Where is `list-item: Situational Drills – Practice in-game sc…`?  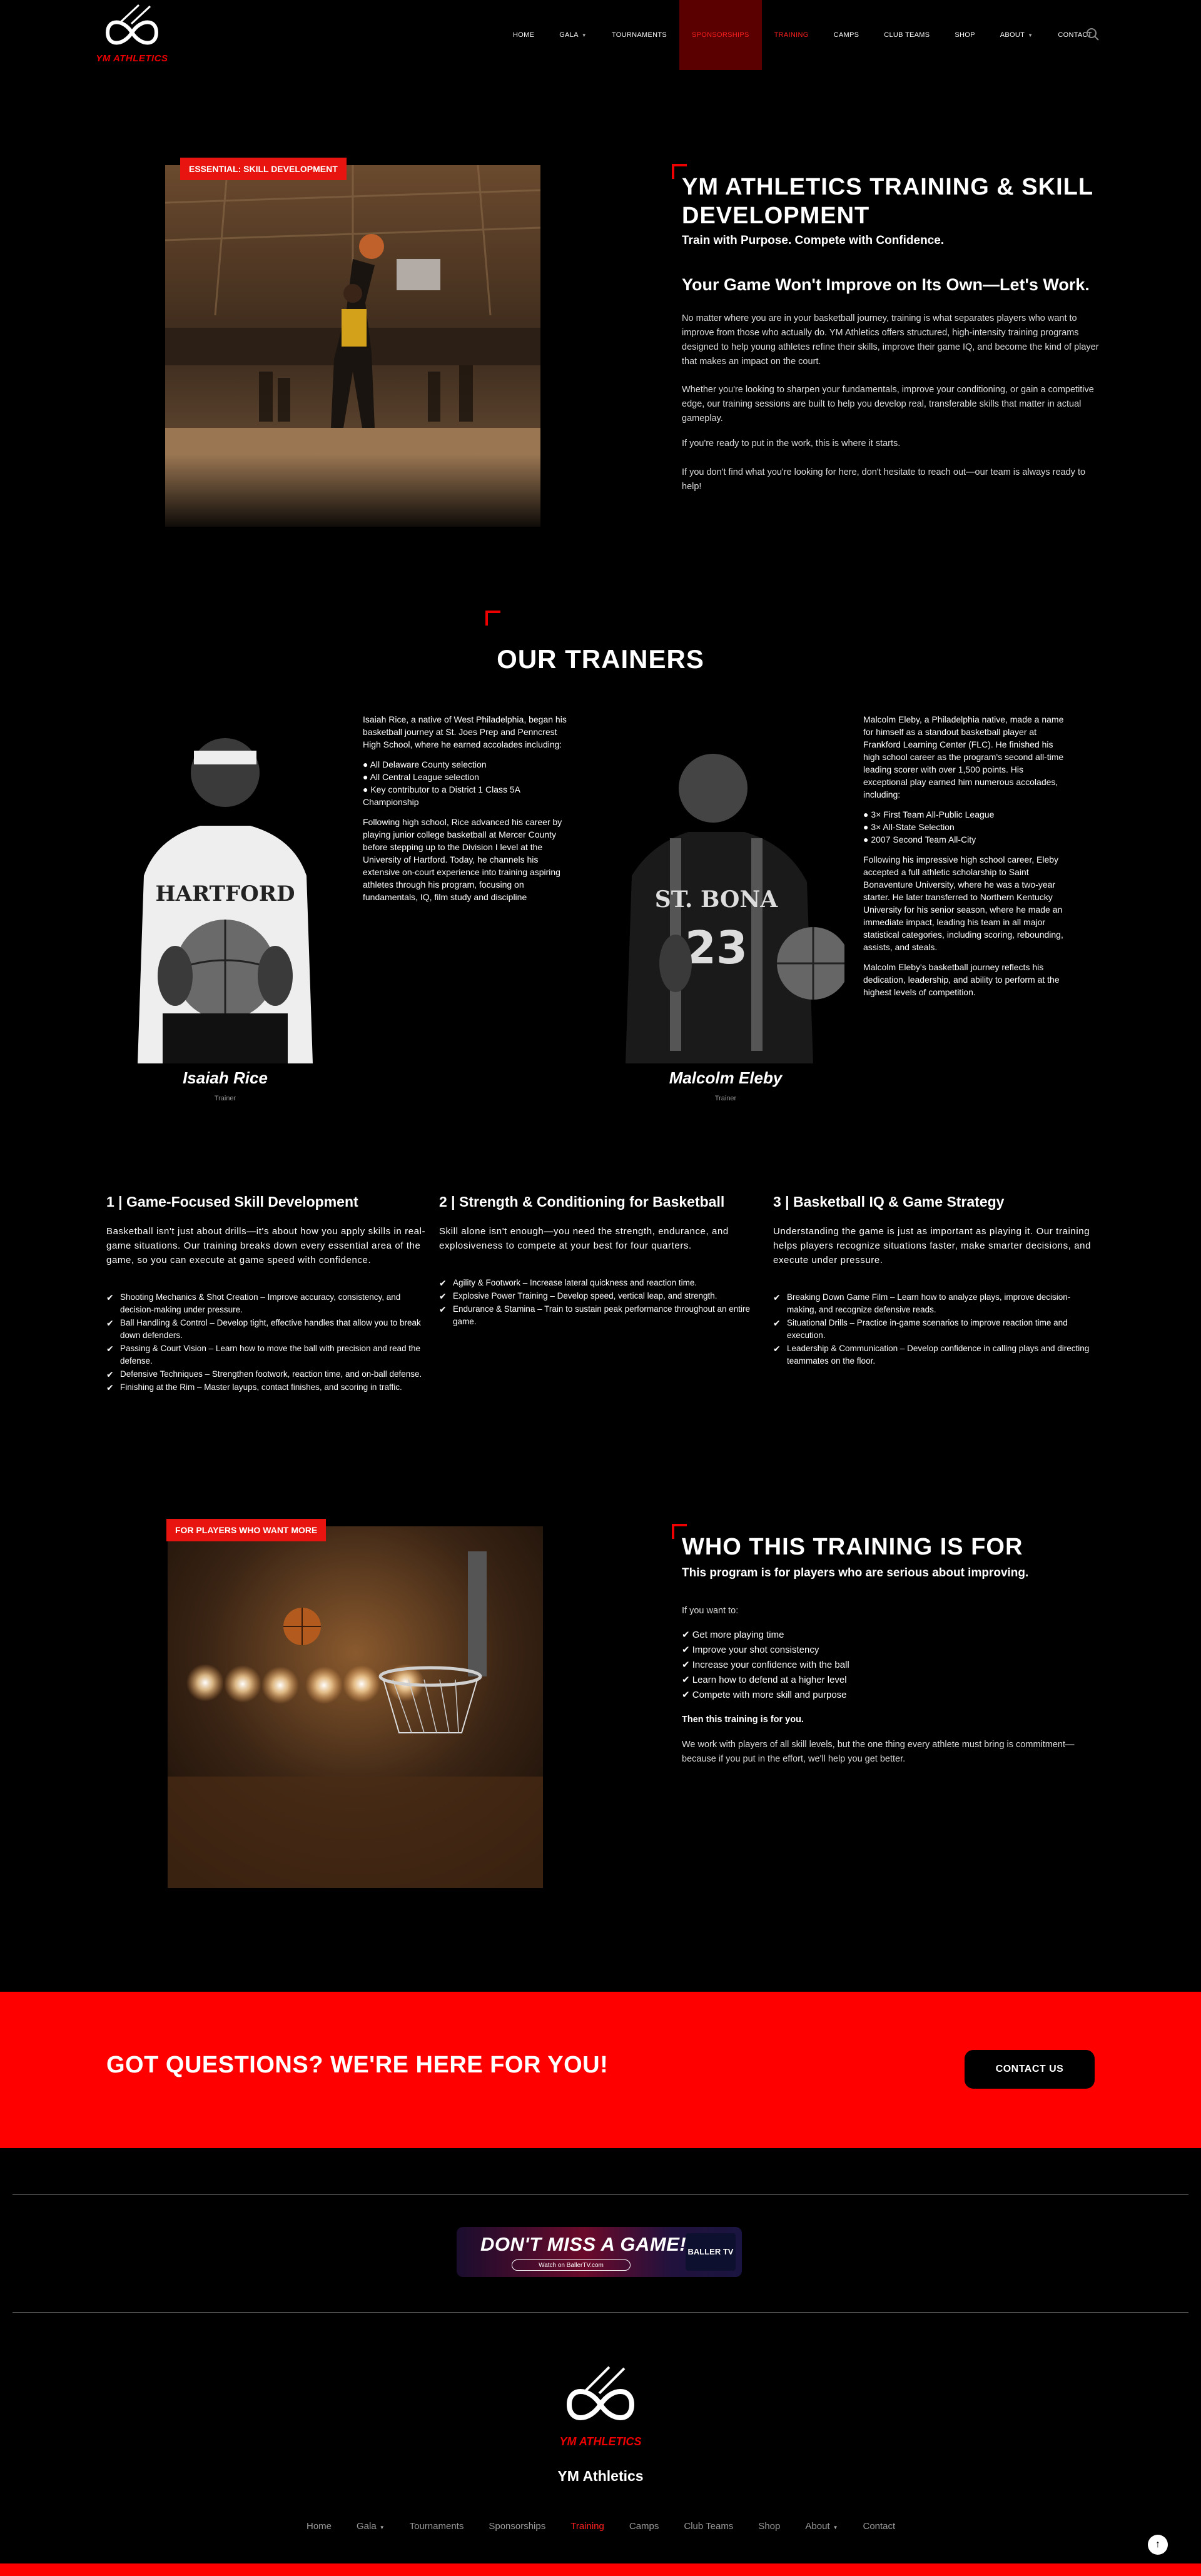 list-item: Situational Drills – Practice in-game sc… is located at coordinates (935, 1329).